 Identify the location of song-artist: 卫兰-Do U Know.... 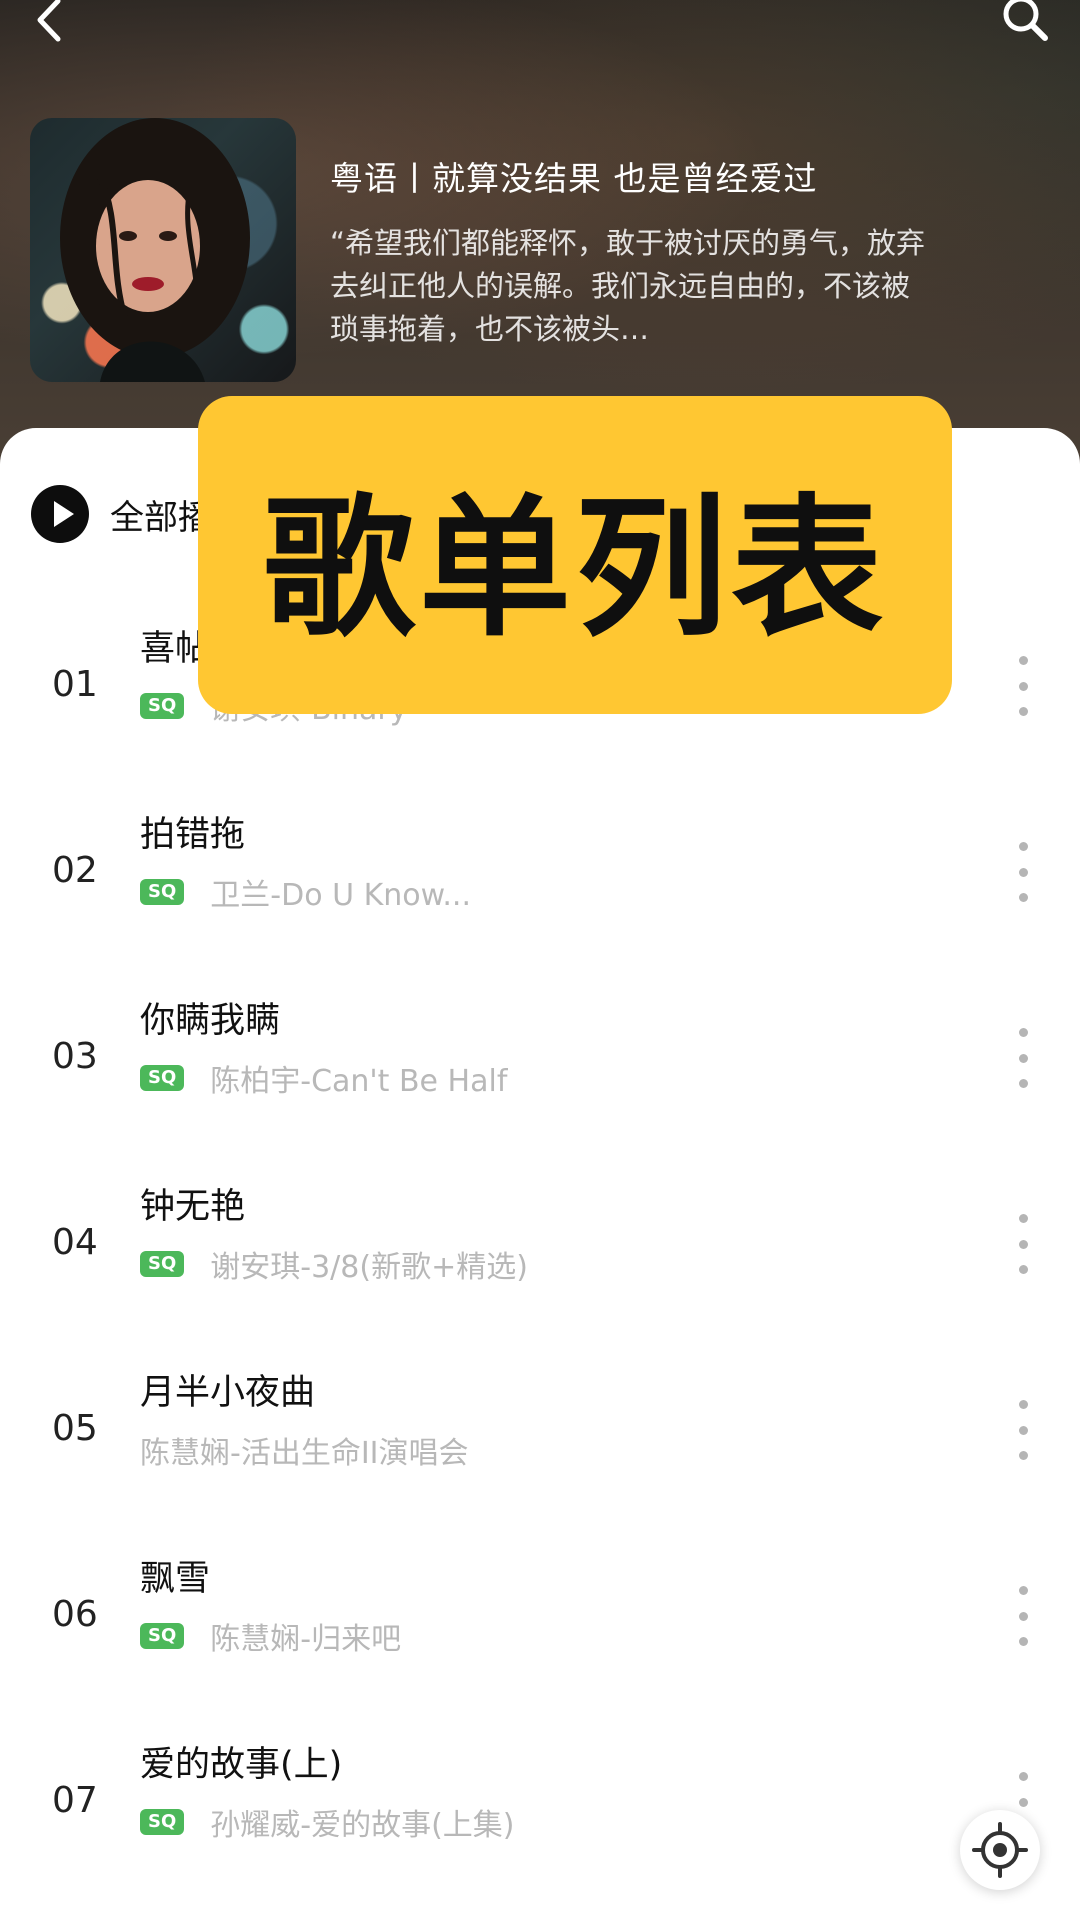
(341, 895).